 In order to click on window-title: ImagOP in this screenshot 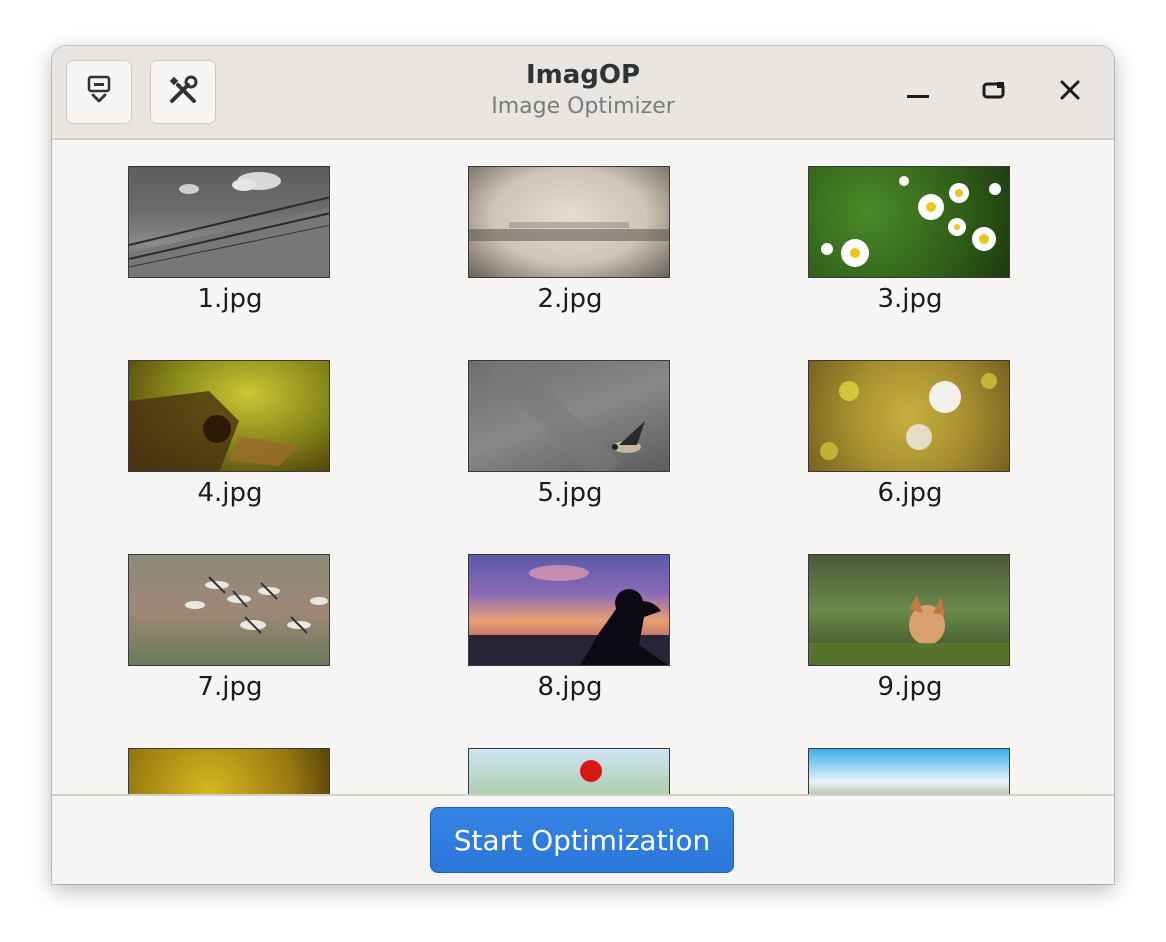, I will do `click(583, 75)`.